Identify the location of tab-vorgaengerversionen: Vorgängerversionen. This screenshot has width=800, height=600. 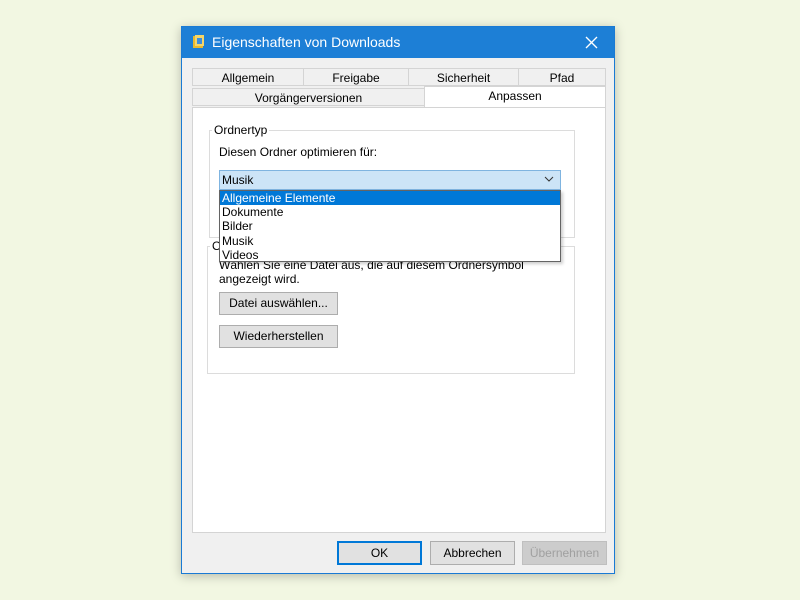
(308, 97).